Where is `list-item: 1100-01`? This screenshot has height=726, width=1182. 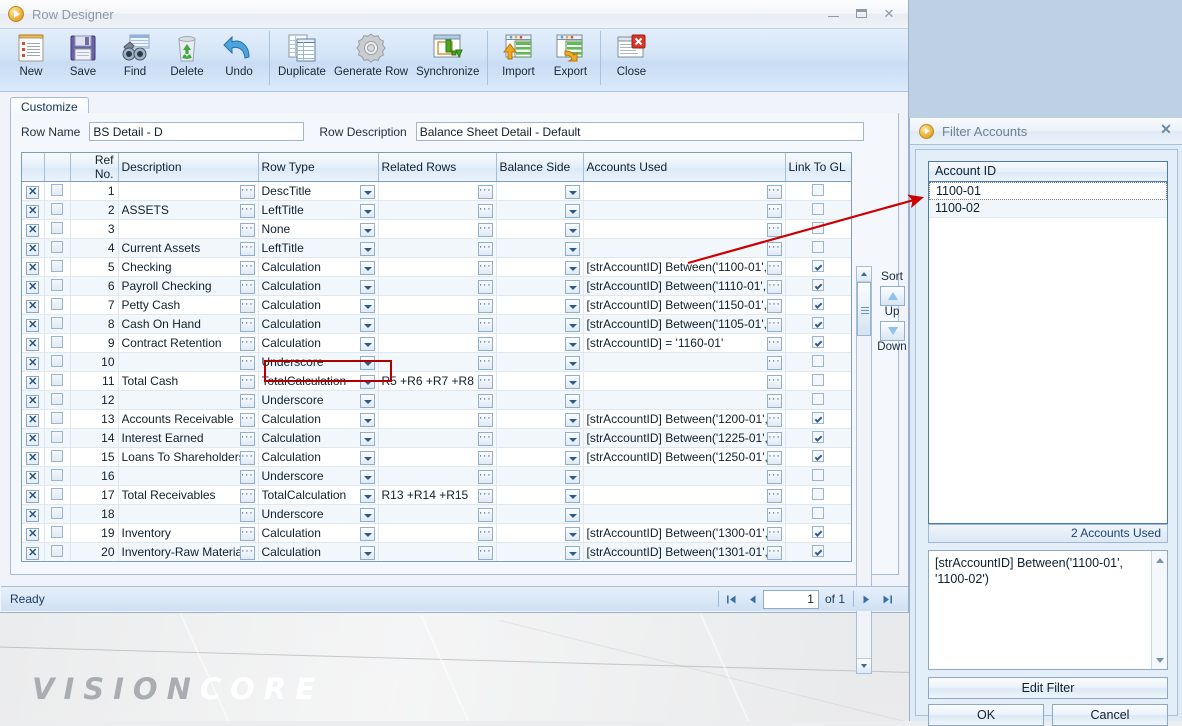 list-item: 1100-01 is located at coordinates (1048, 191).